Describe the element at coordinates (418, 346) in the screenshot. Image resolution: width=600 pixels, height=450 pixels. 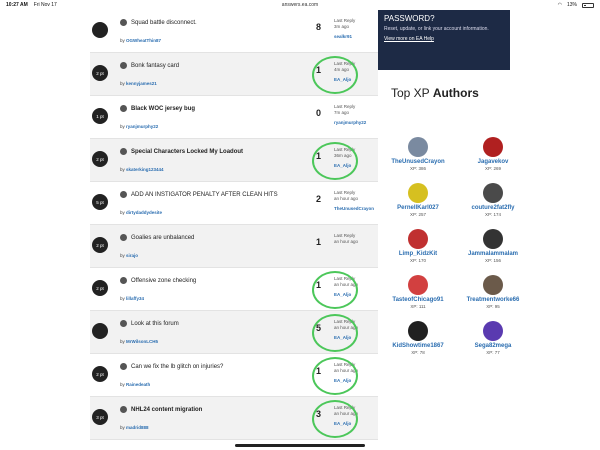
I see `author-name: KidShowtime1867` at that location.